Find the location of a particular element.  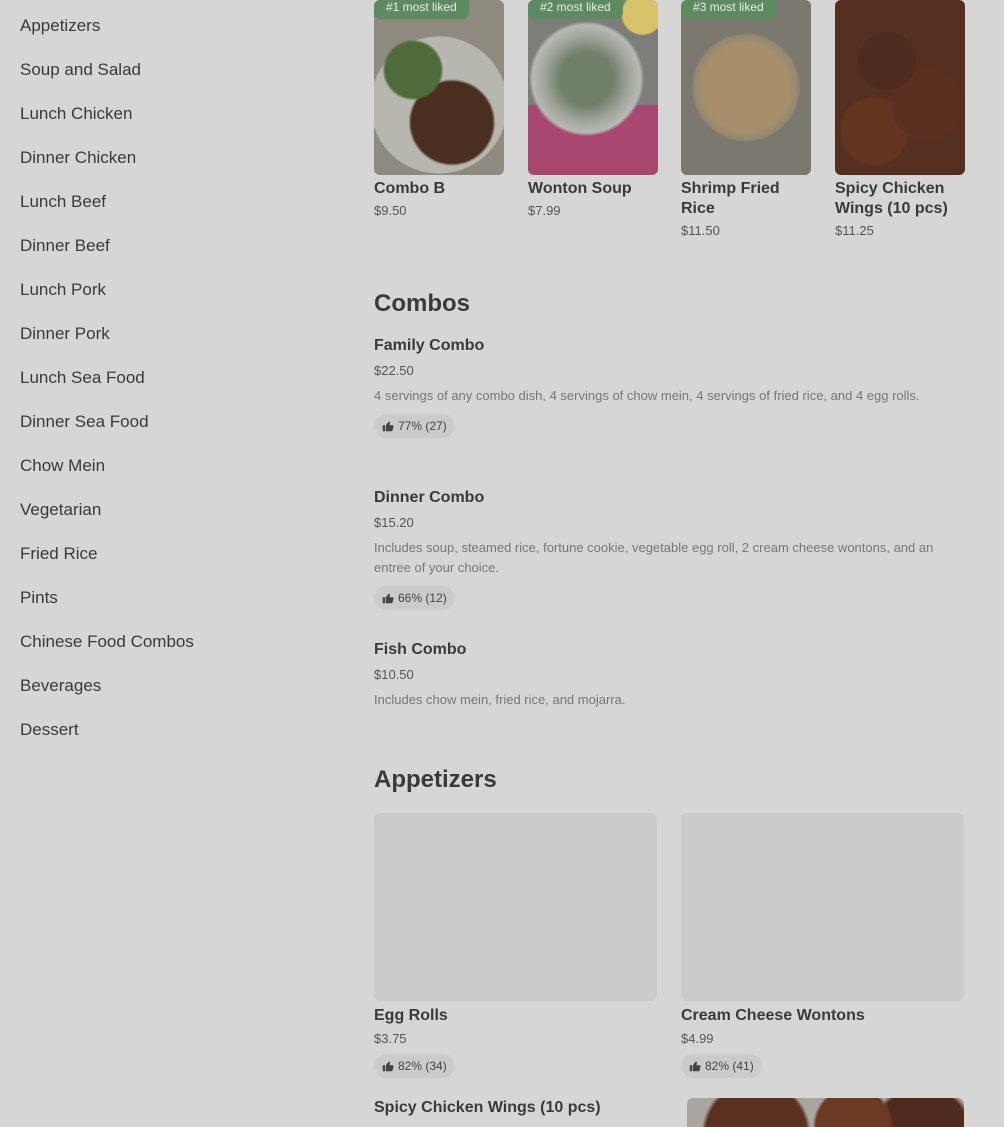

item-name: Spicy Chicken Wings (10 pcs) is located at coordinates (487, 1107).